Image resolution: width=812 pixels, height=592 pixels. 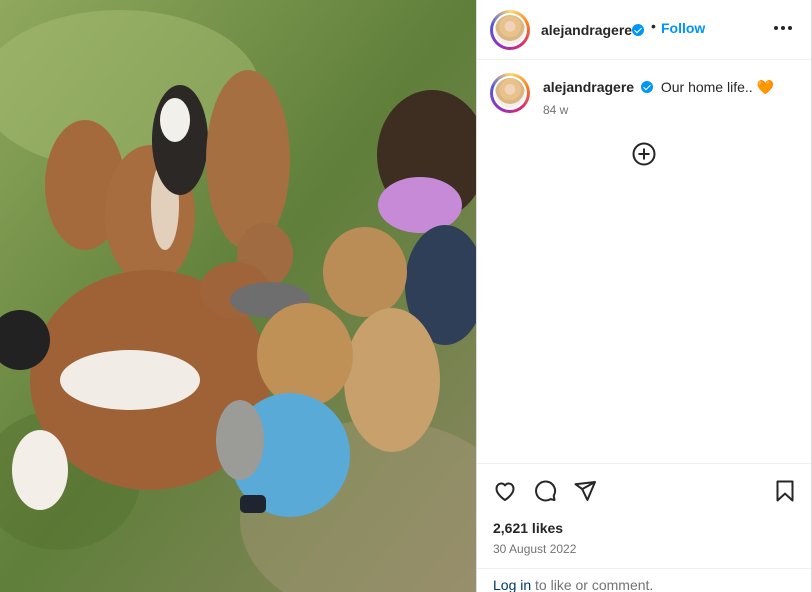 I want to click on login-prompt-bar: Log in to like or comment., so click(x=644, y=580).